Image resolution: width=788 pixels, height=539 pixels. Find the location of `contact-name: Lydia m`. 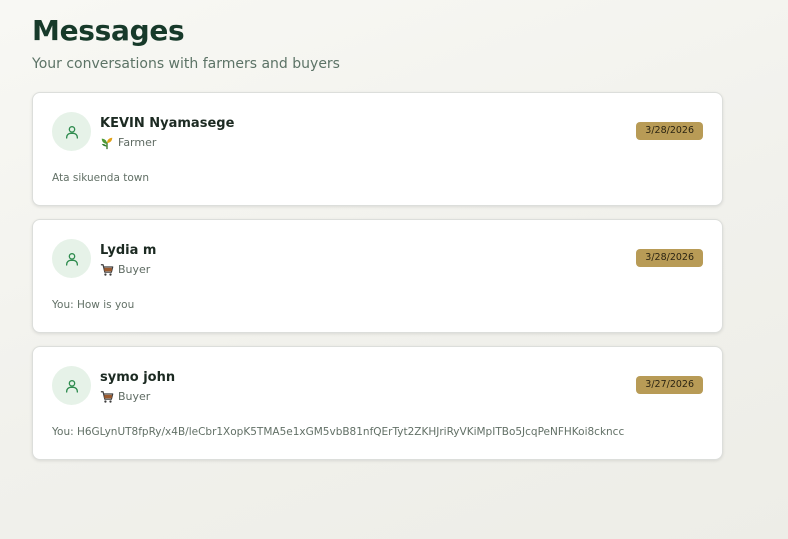

contact-name: Lydia m is located at coordinates (128, 250).